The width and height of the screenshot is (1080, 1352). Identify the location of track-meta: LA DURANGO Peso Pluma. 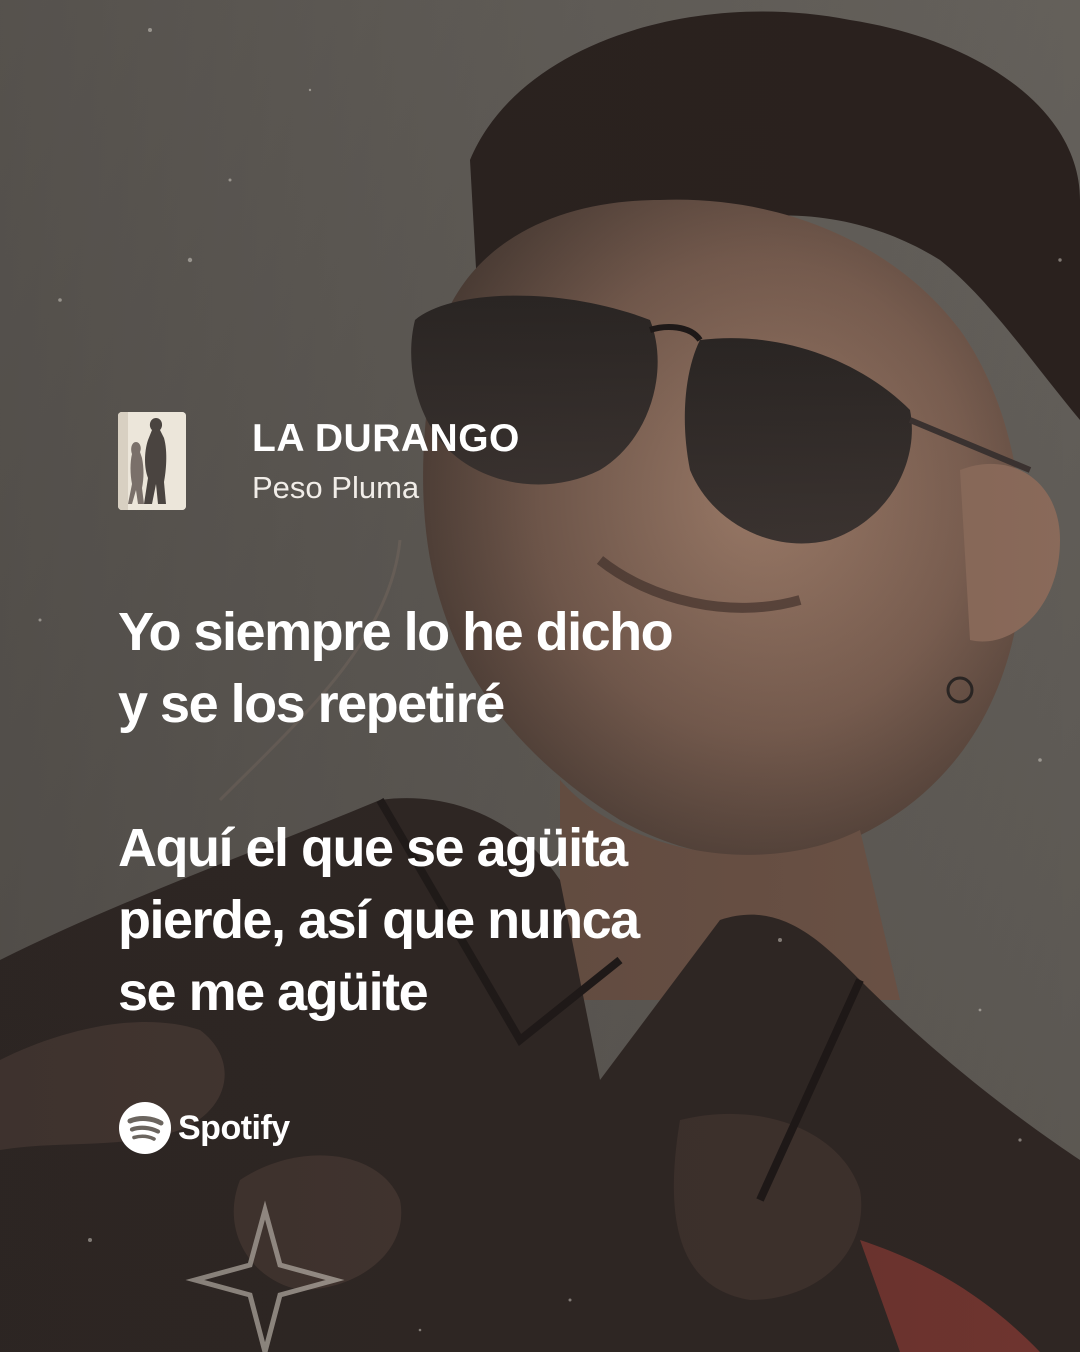
(386, 461).